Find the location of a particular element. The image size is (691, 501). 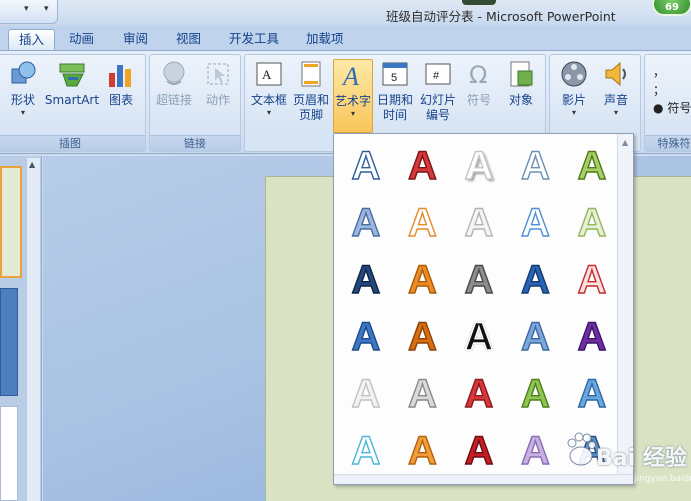

textbox-button: A 文本框 ▾ is located at coordinates (269, 88).